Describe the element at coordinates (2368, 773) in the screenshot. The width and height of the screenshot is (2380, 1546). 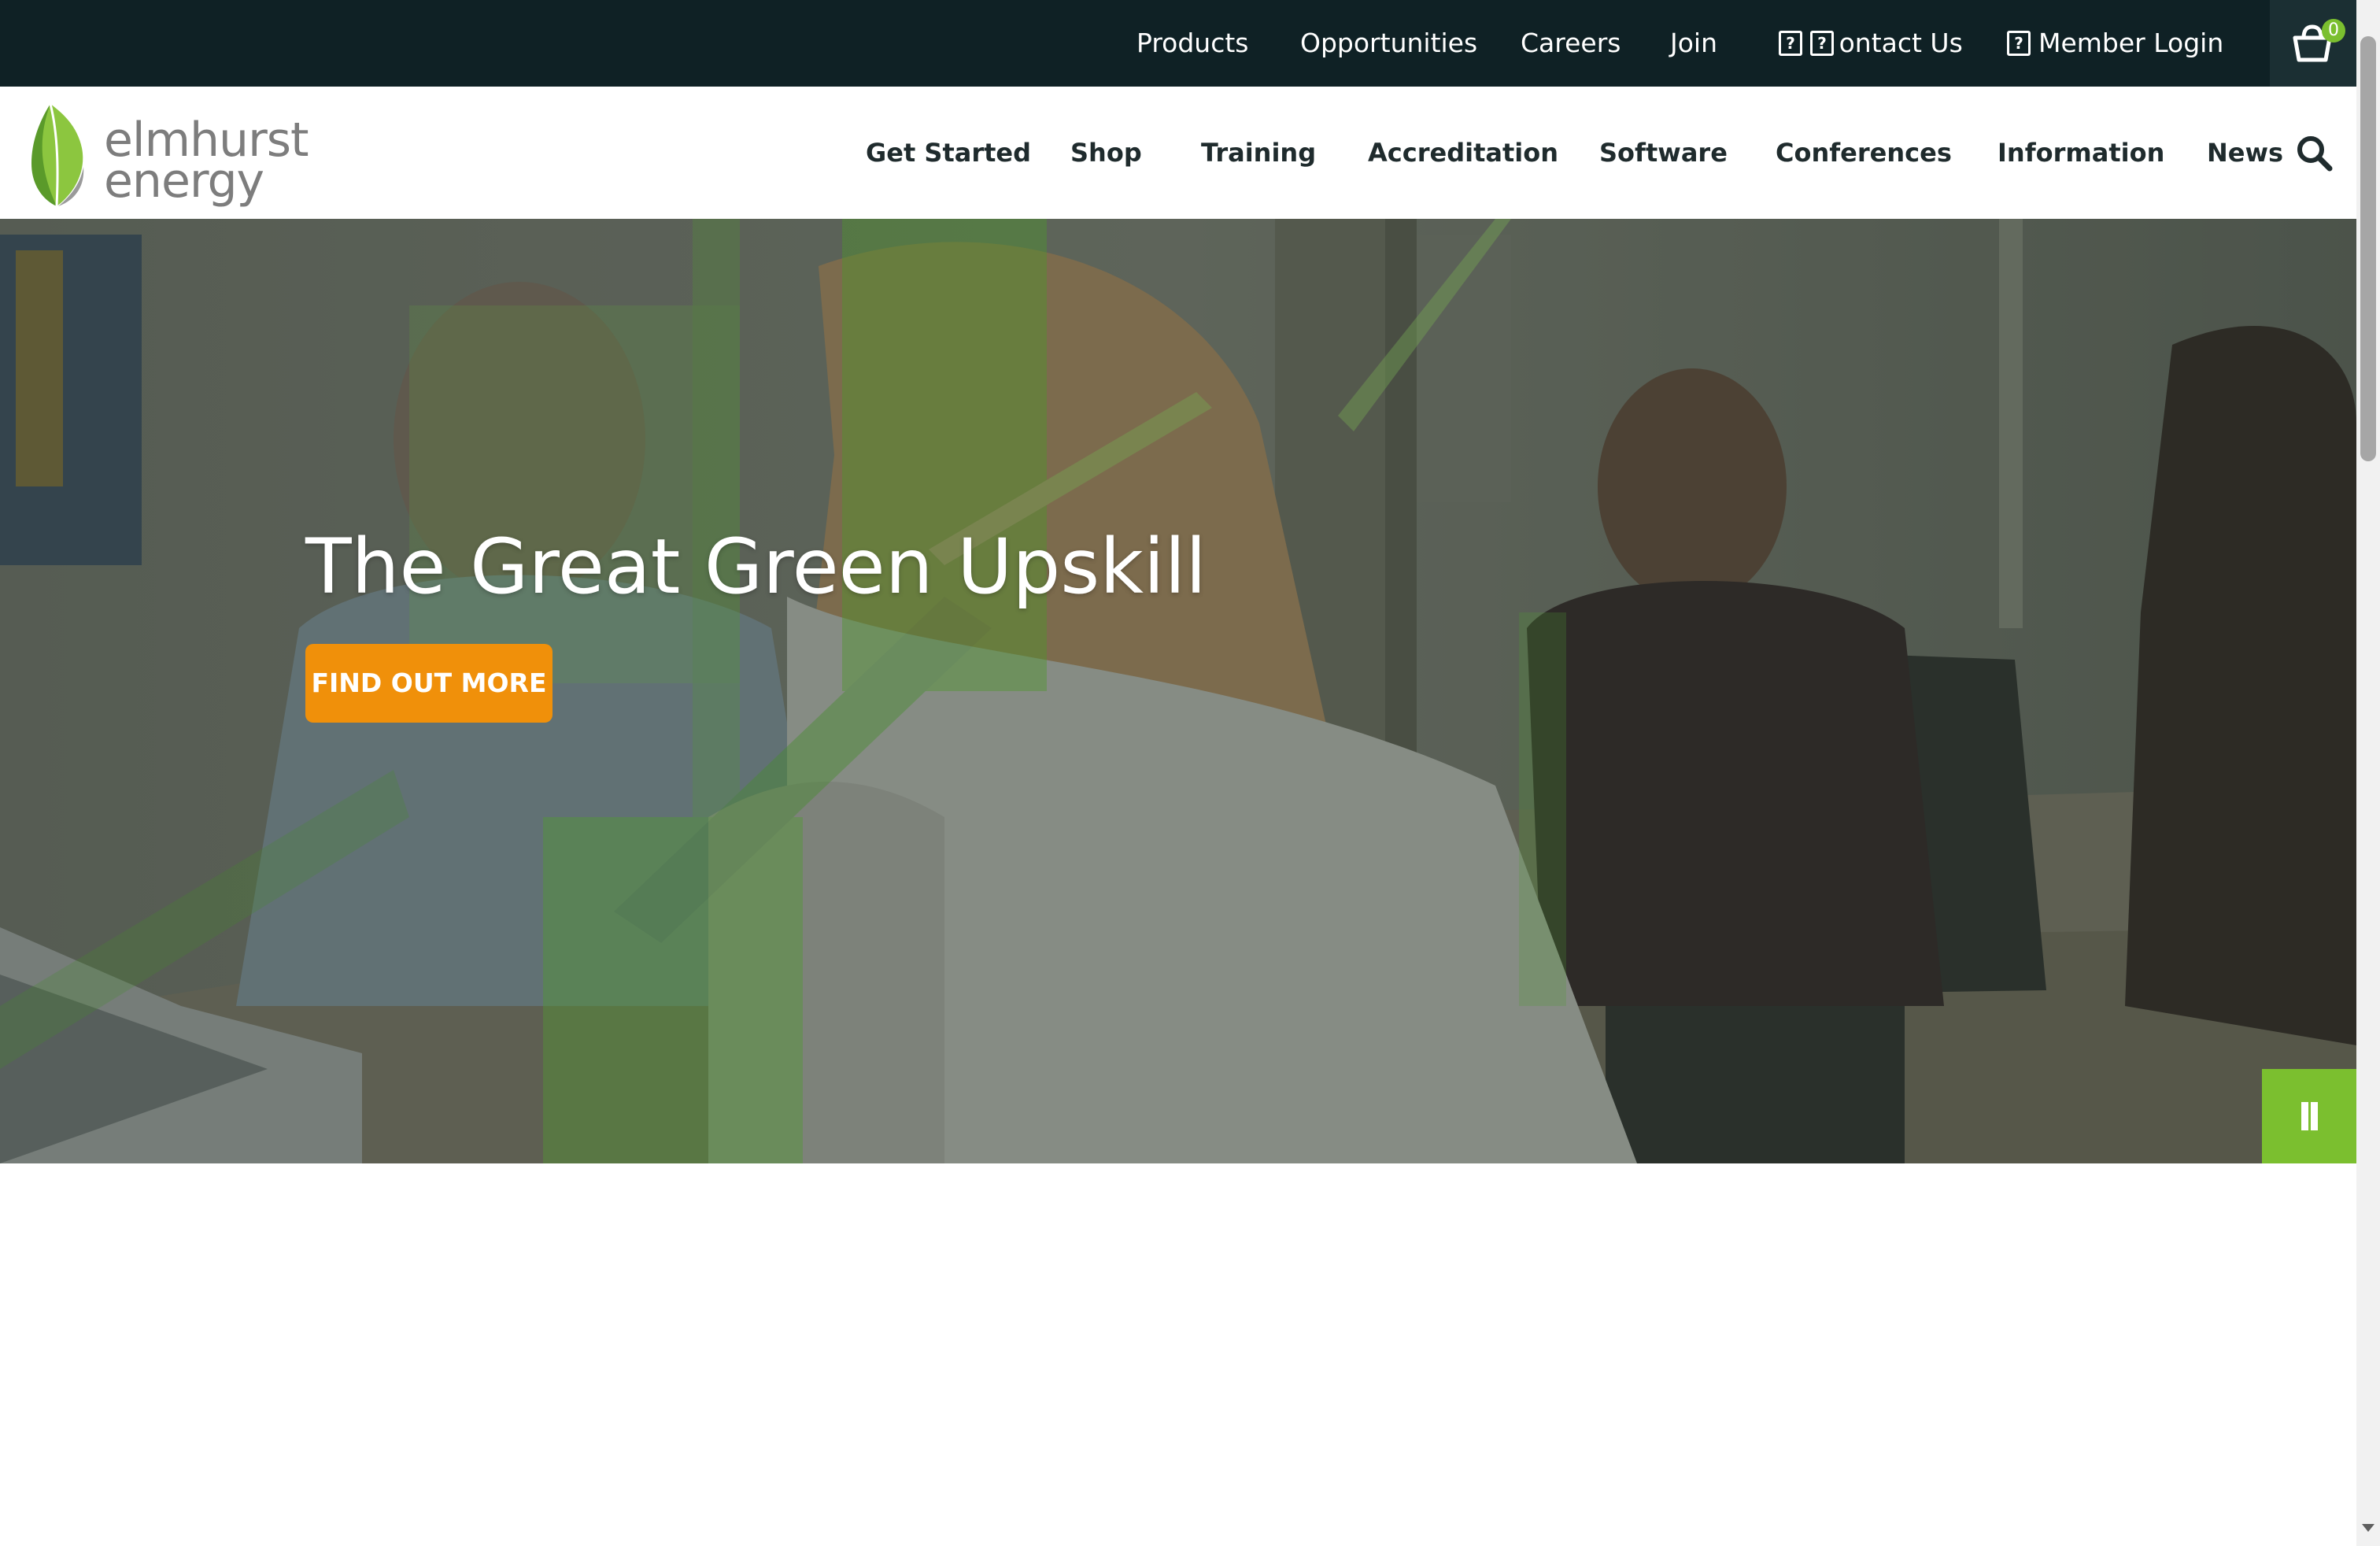
I see `page-scrollbar` at that location.